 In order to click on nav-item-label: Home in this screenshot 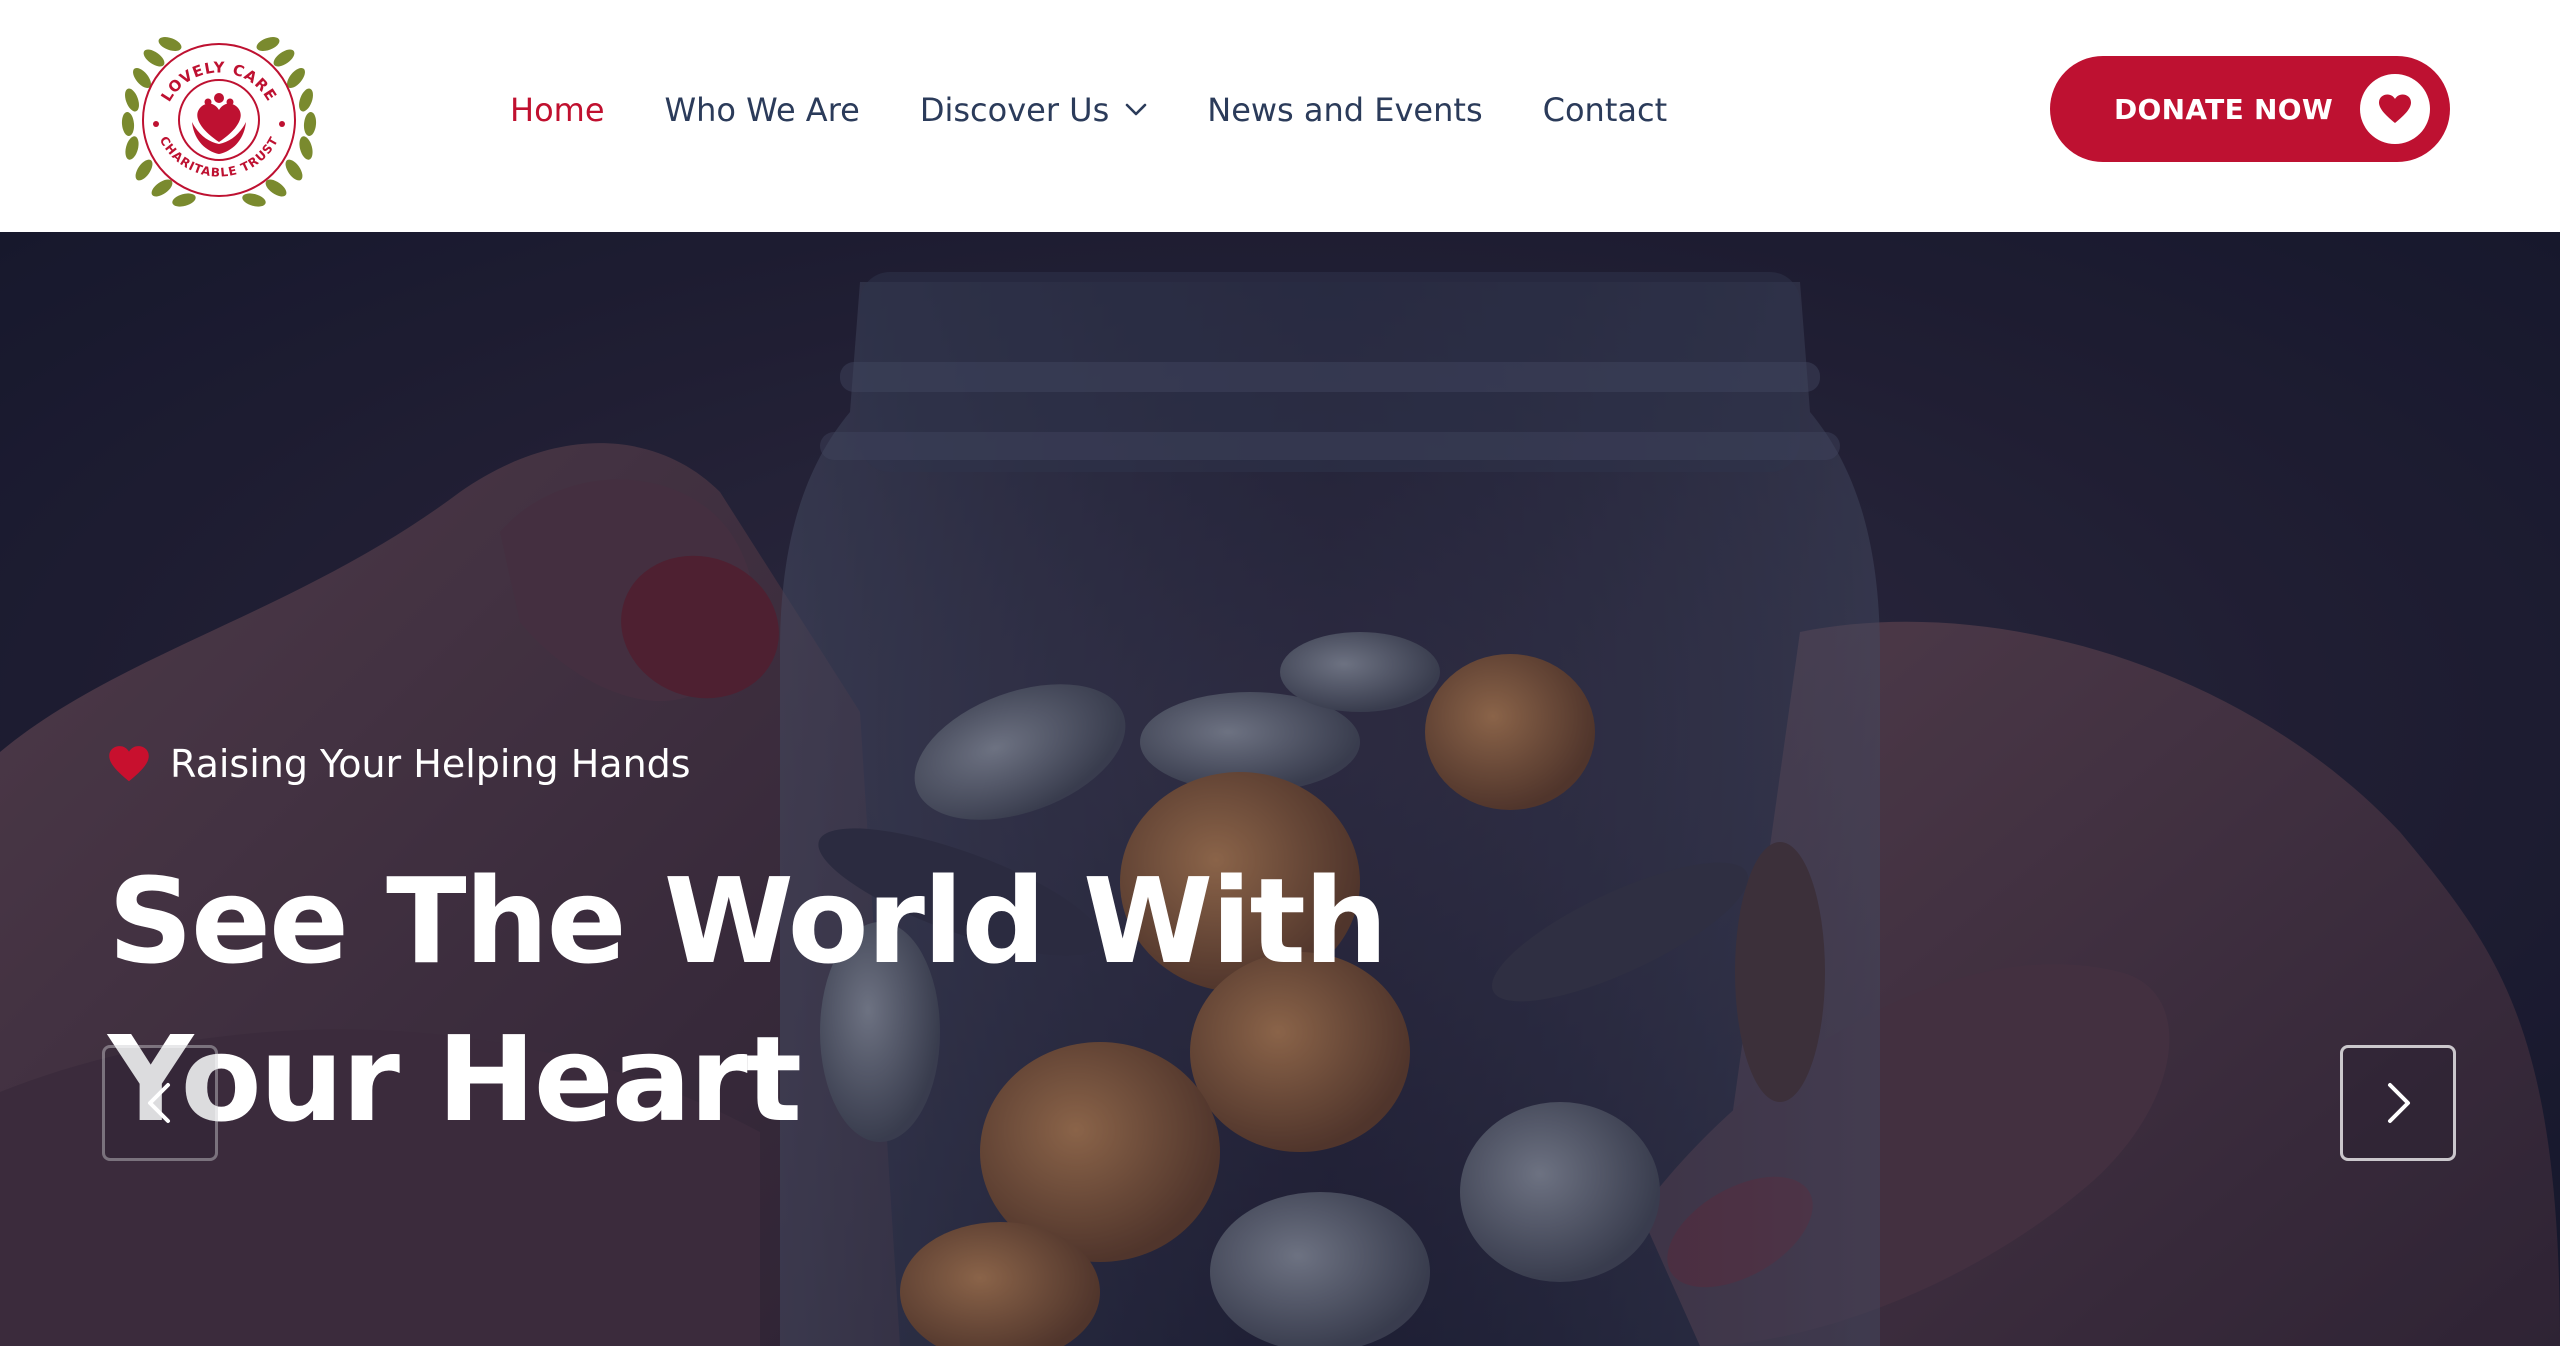, I will do `click(557, 110)`.